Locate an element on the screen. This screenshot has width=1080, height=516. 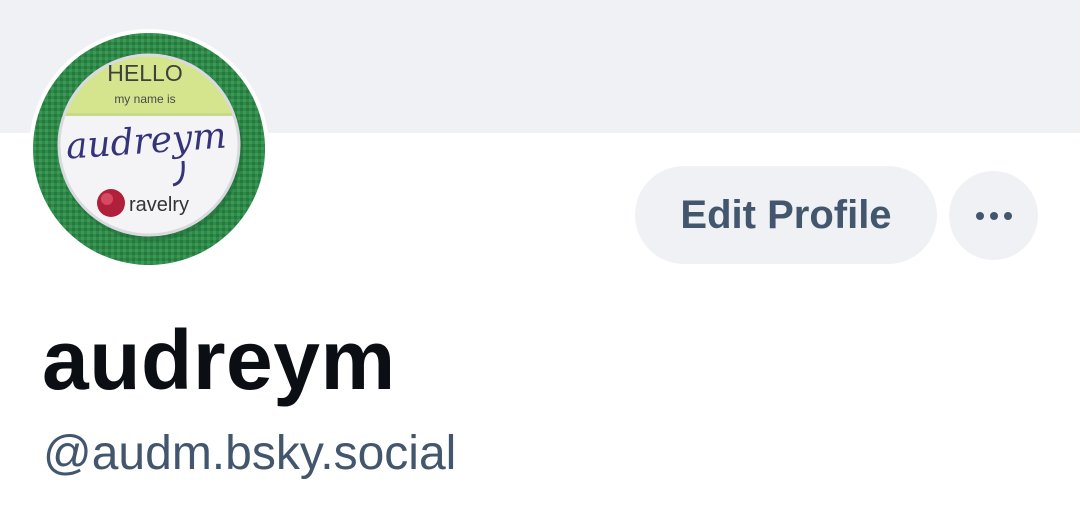
display-name: audreym is located at coordinates (219, 360).